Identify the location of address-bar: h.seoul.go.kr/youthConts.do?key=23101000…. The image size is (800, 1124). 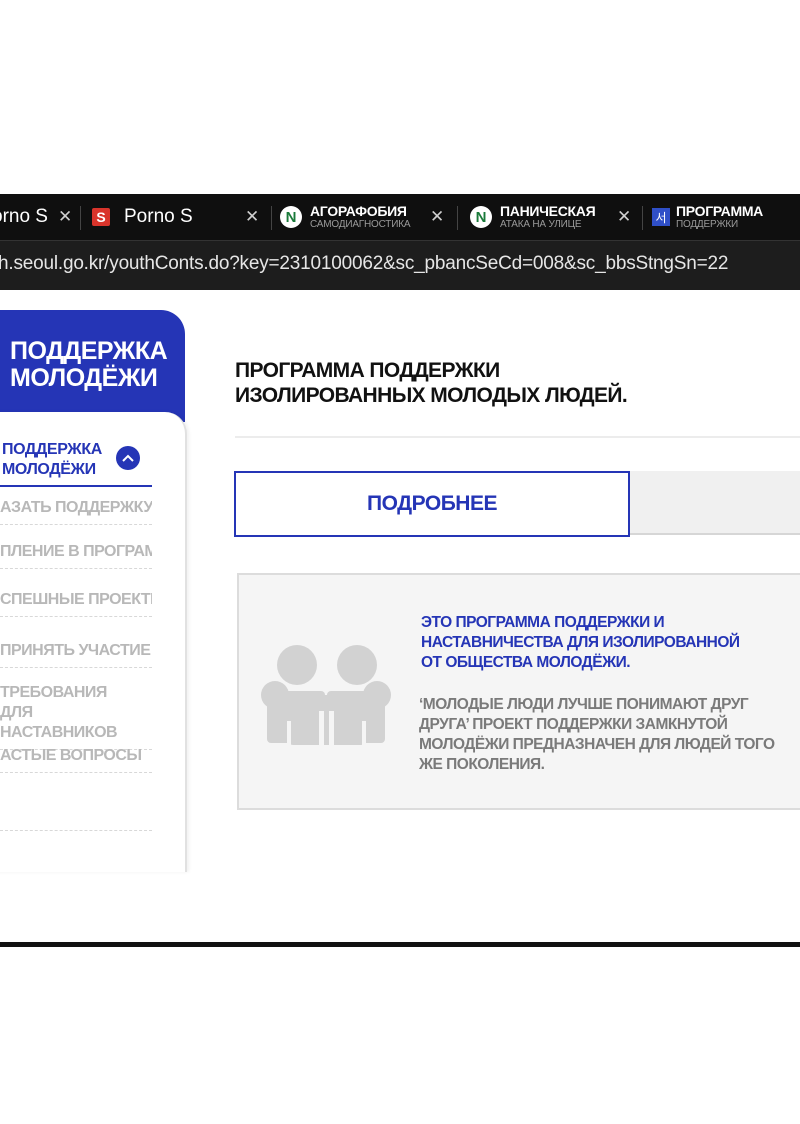
(400, 265).